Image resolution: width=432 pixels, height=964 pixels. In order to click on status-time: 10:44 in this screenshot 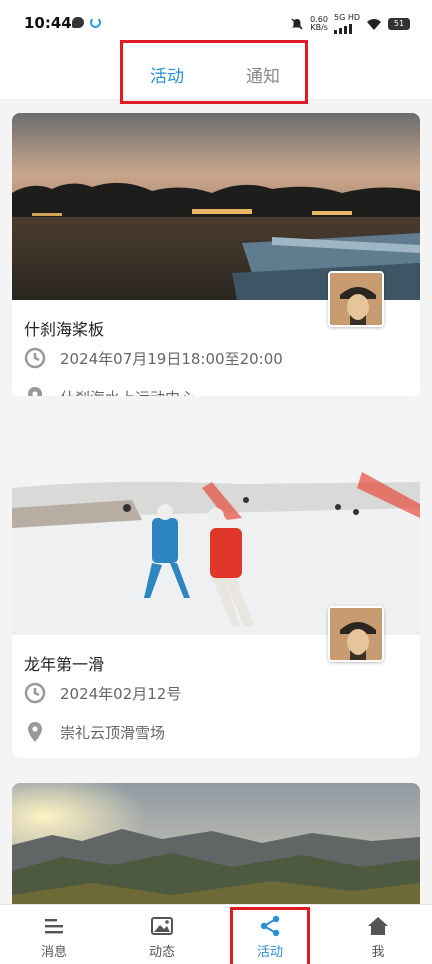, I will do `click(48, 23)`.